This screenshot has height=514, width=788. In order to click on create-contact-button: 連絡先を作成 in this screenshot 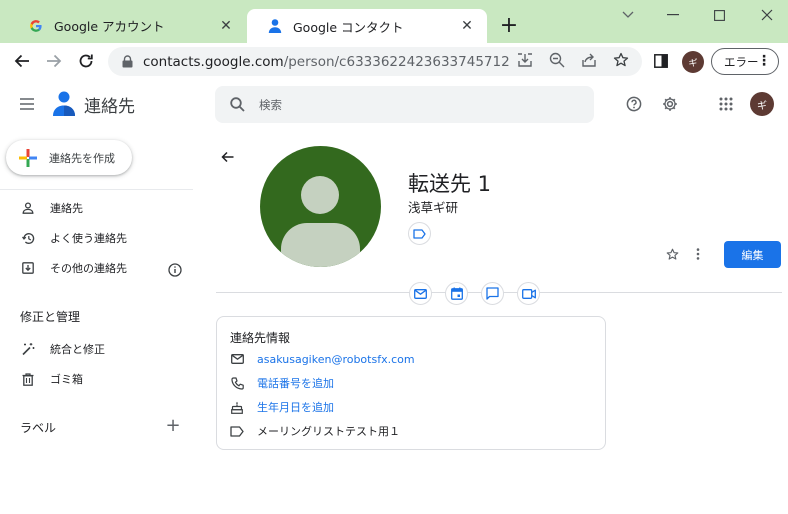, I will do `click(69, 157)`.